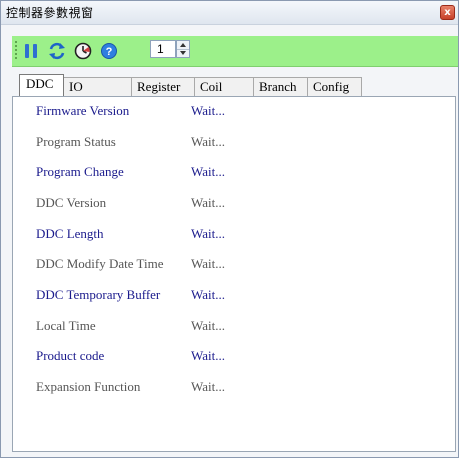 The height and width of the screenshot is (458, 459). Describe the element at coordinates (83, 51) in the screenshot. I see `timer-icon` at that location.